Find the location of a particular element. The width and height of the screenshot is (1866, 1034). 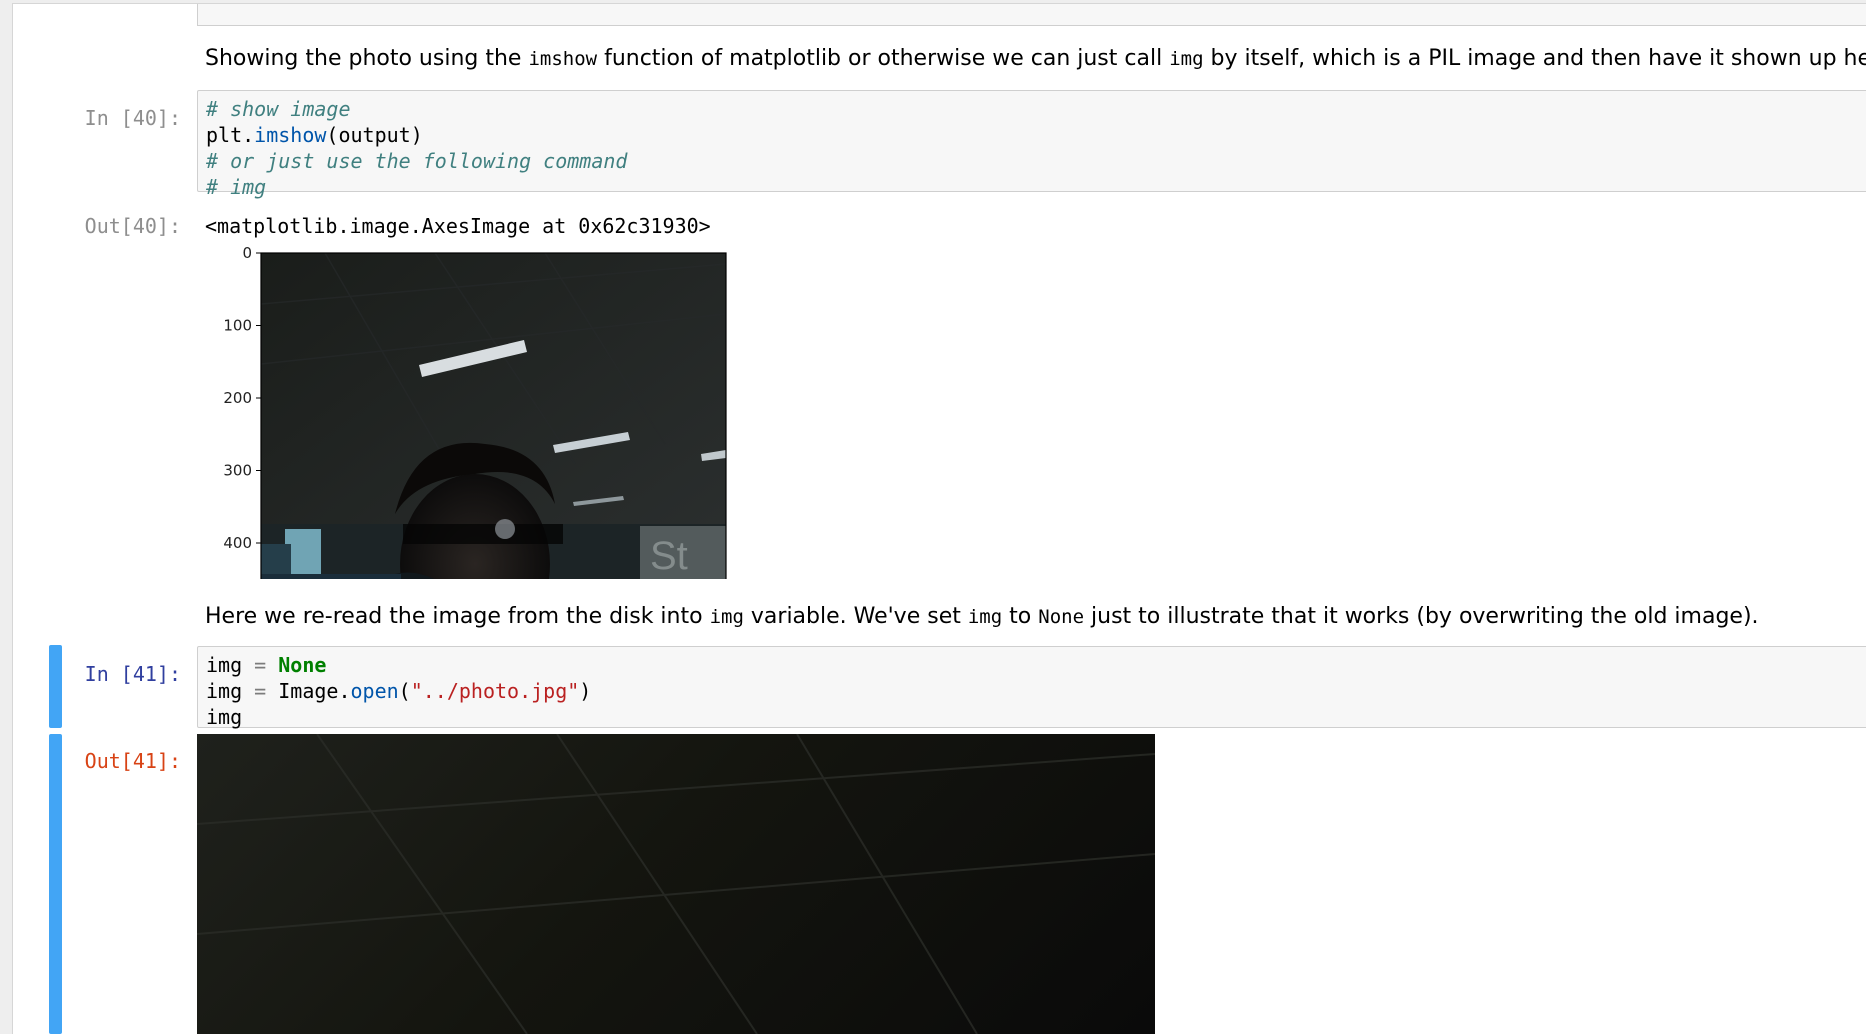

output-prompt-41: Out[41]: is located at coordinates (132, 761).